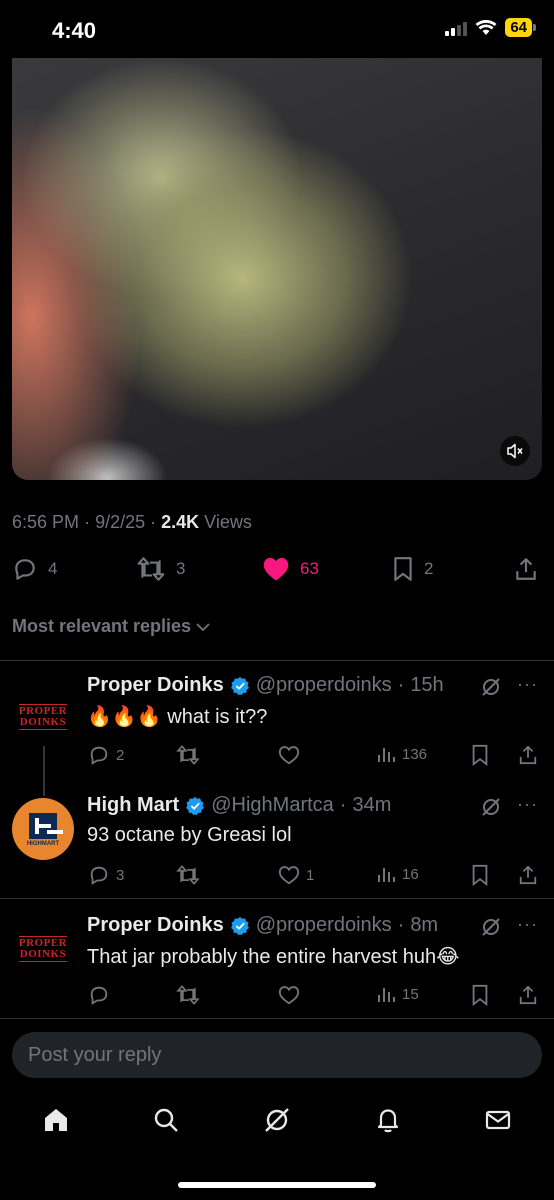  I want to click on author-handle: @HighMartca, so click(272, 805).